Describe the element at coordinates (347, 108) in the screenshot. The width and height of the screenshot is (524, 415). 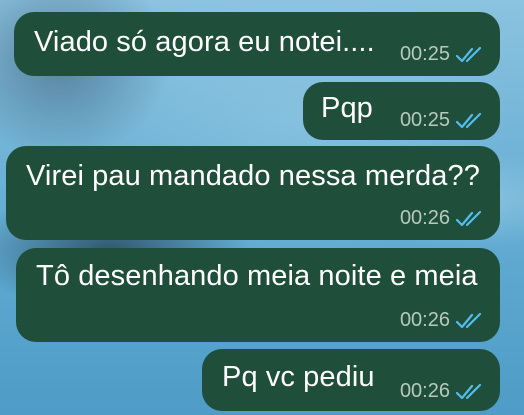
I see `message-text: Pqp` at that location.